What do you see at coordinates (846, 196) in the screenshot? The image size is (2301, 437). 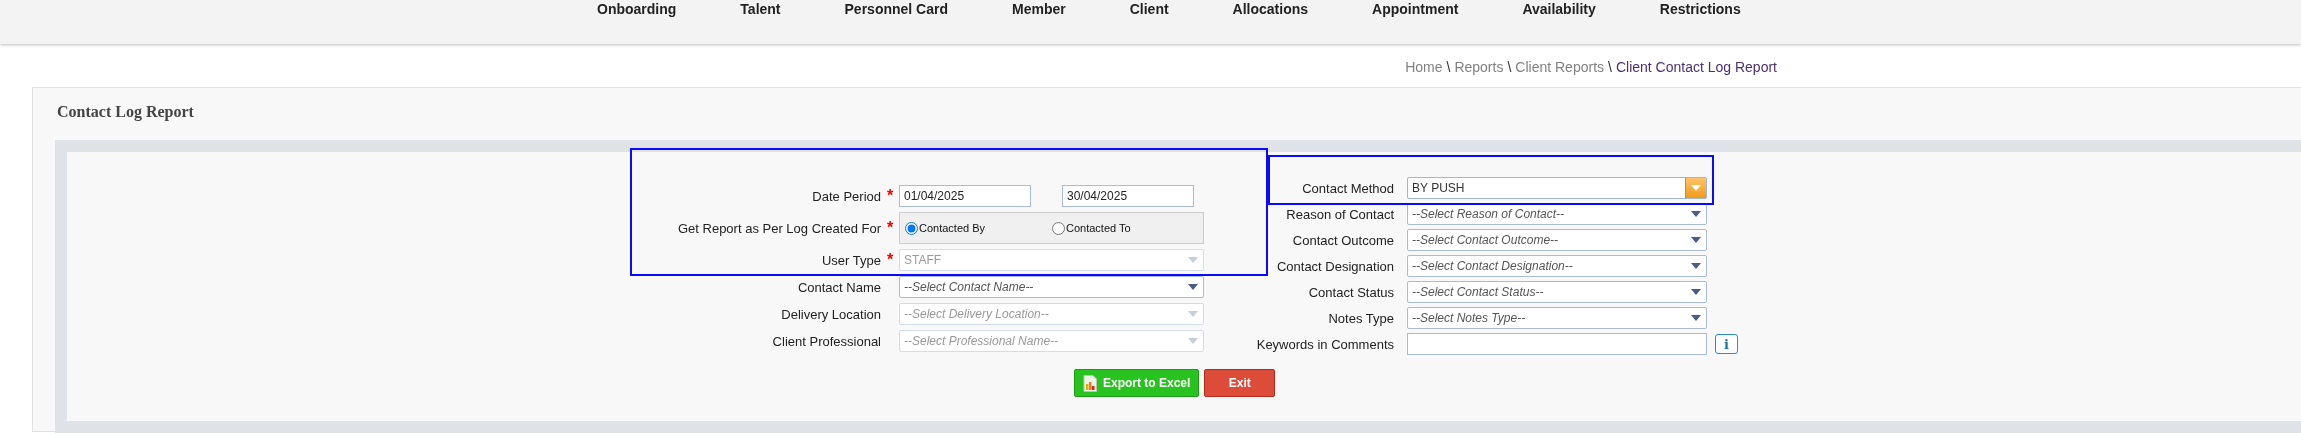 I see `field-label: Date Period` at bounding box center [846, 196].